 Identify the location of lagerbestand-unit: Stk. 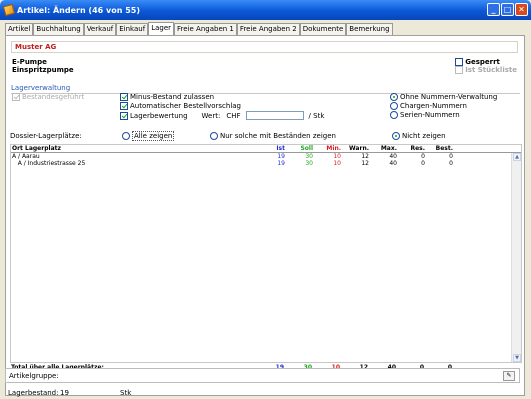
(126, 392).